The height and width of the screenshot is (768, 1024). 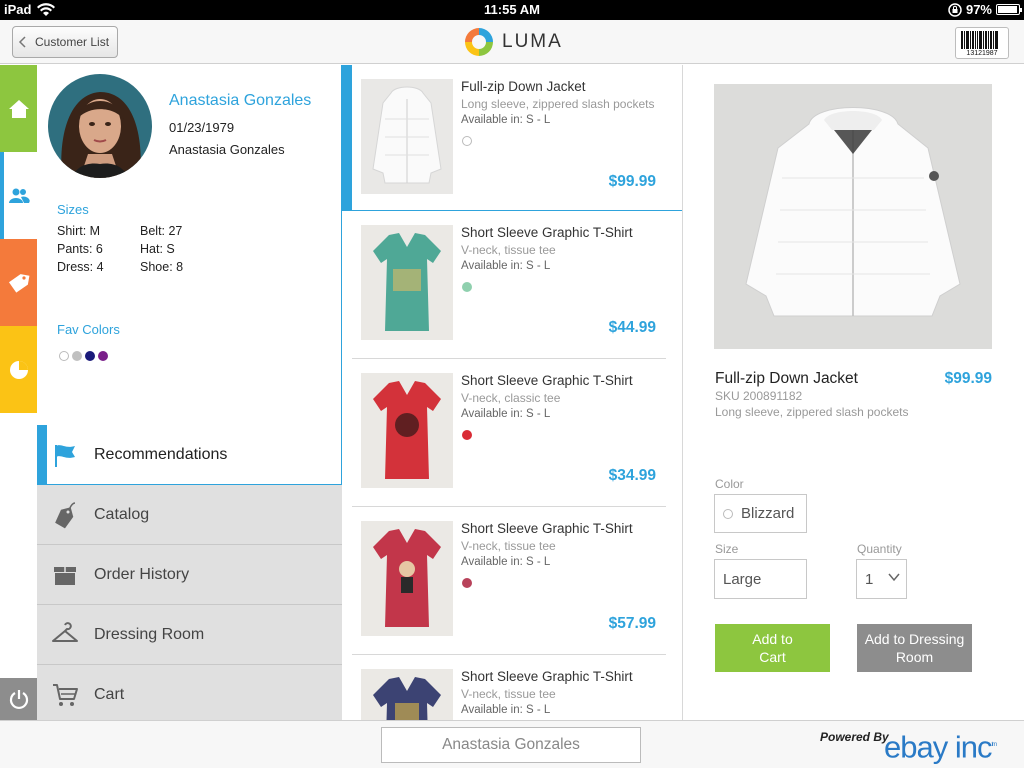 I want to click on luma-logo: LUMA, so click(x=513, y=42).